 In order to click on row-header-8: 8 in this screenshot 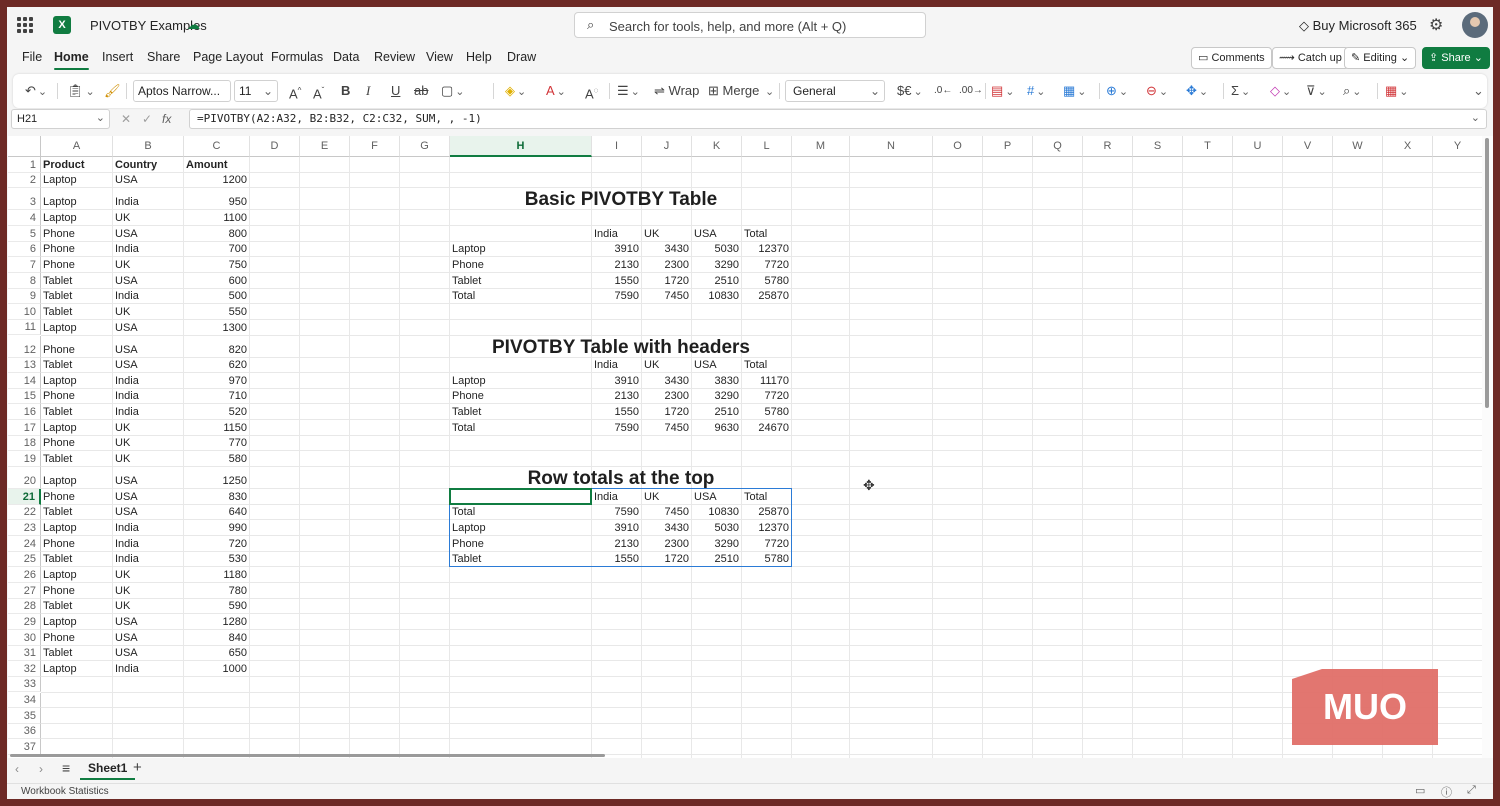, I will do `click(24, 280)`.